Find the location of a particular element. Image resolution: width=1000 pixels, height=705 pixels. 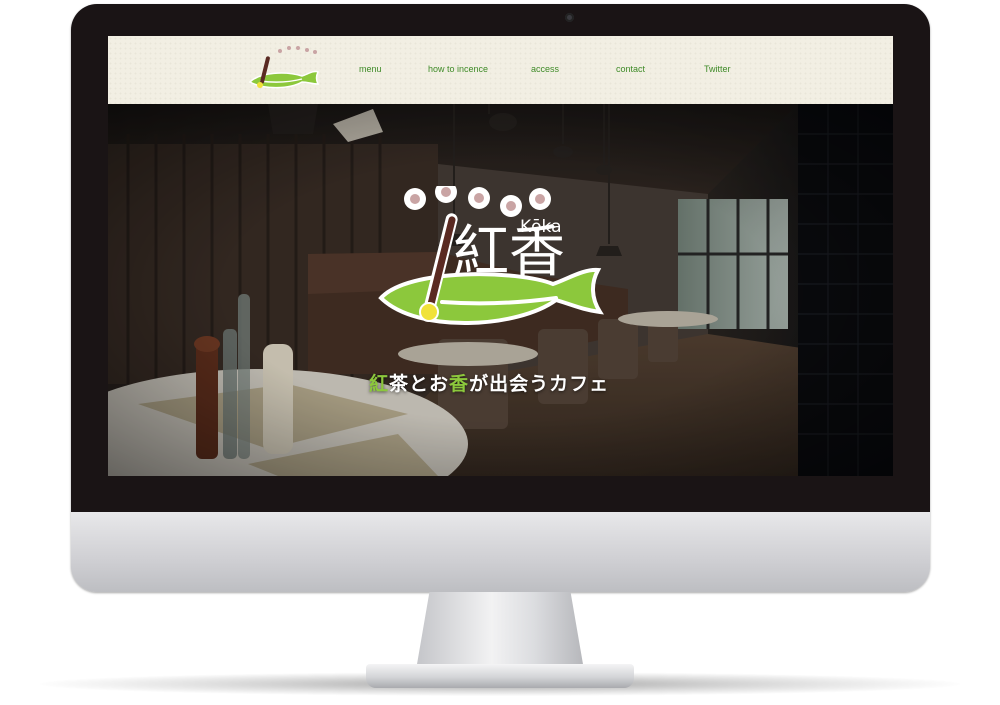

nav-item-menu: menu is located at coordinates (370, 69).